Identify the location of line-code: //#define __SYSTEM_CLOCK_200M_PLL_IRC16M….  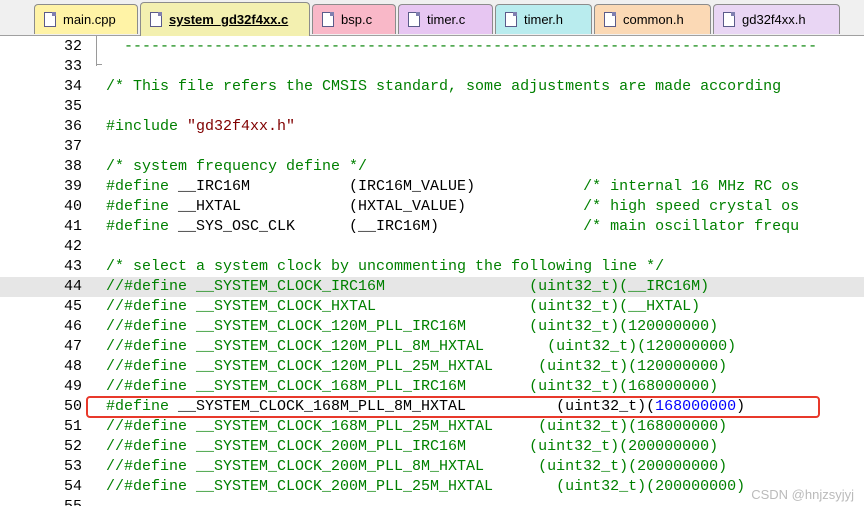
(412, 447).